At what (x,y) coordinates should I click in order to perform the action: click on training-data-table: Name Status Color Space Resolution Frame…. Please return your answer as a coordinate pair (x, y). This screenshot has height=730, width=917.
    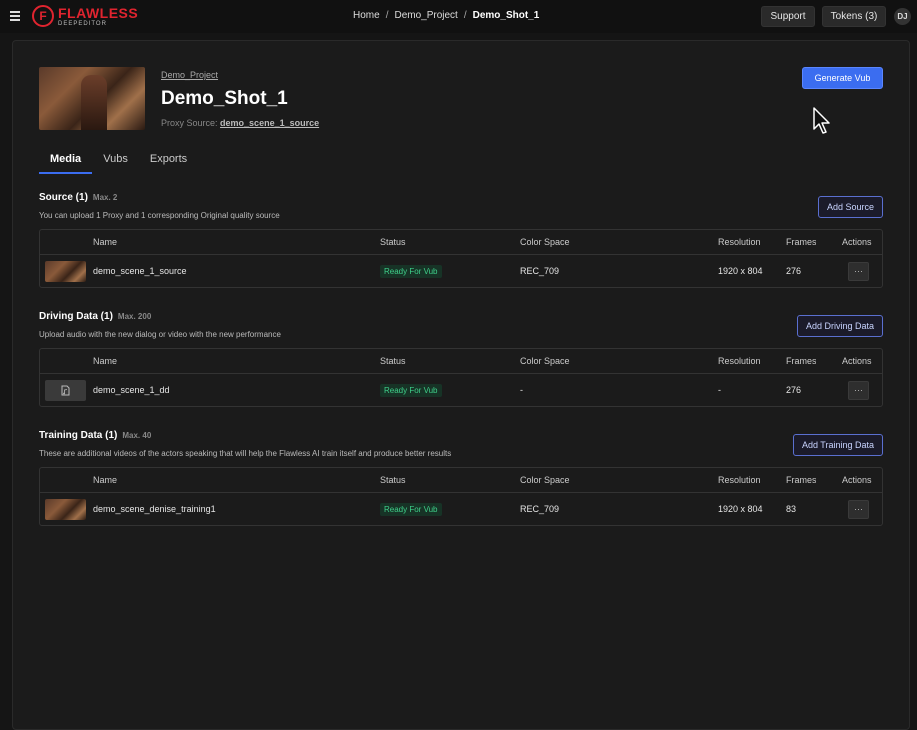
    Looking at the image, I should click on (461, 496).